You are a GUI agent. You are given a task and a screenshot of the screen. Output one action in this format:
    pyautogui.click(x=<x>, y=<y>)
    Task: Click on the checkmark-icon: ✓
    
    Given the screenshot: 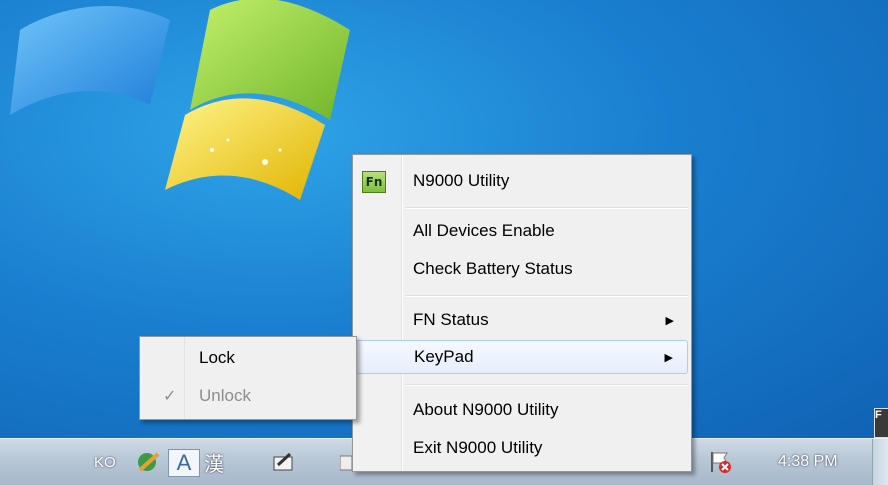 What is the action you would take?
    pyautogui.click(x=170, y=396)
    